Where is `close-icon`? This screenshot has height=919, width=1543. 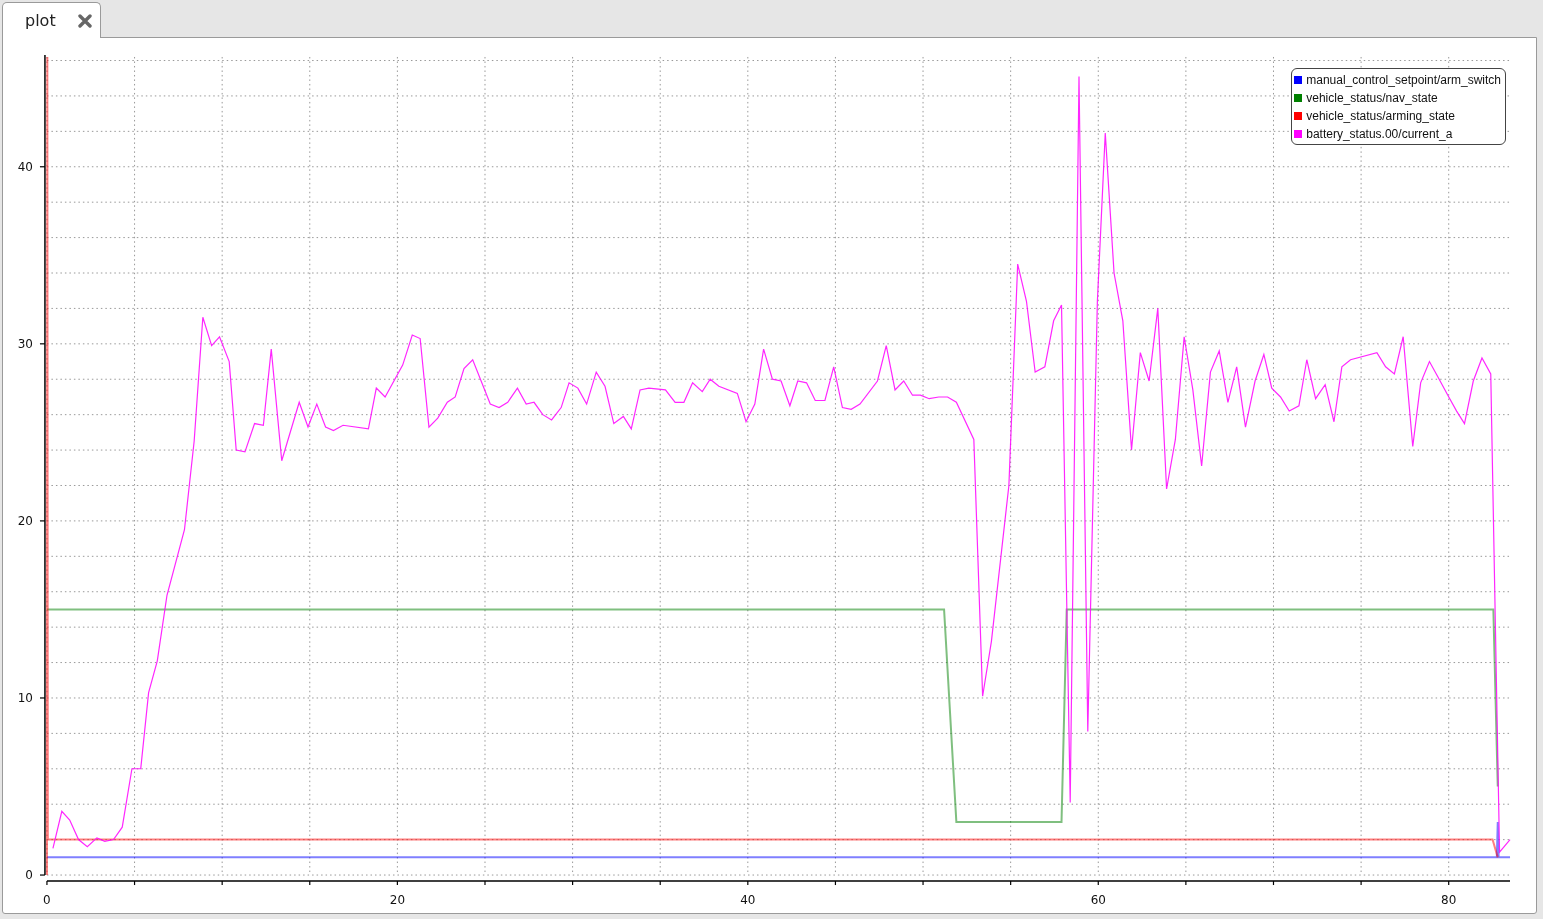
close-icon is located at coordinates (84, 20).